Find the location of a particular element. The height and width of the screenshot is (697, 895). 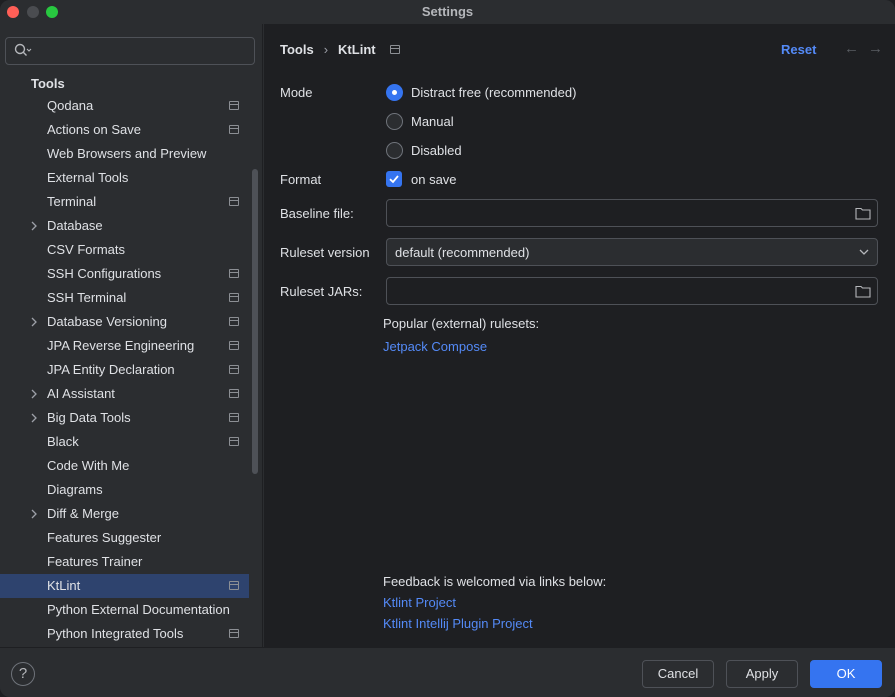

reset-button: Reset is located at coordinates (798, 49).